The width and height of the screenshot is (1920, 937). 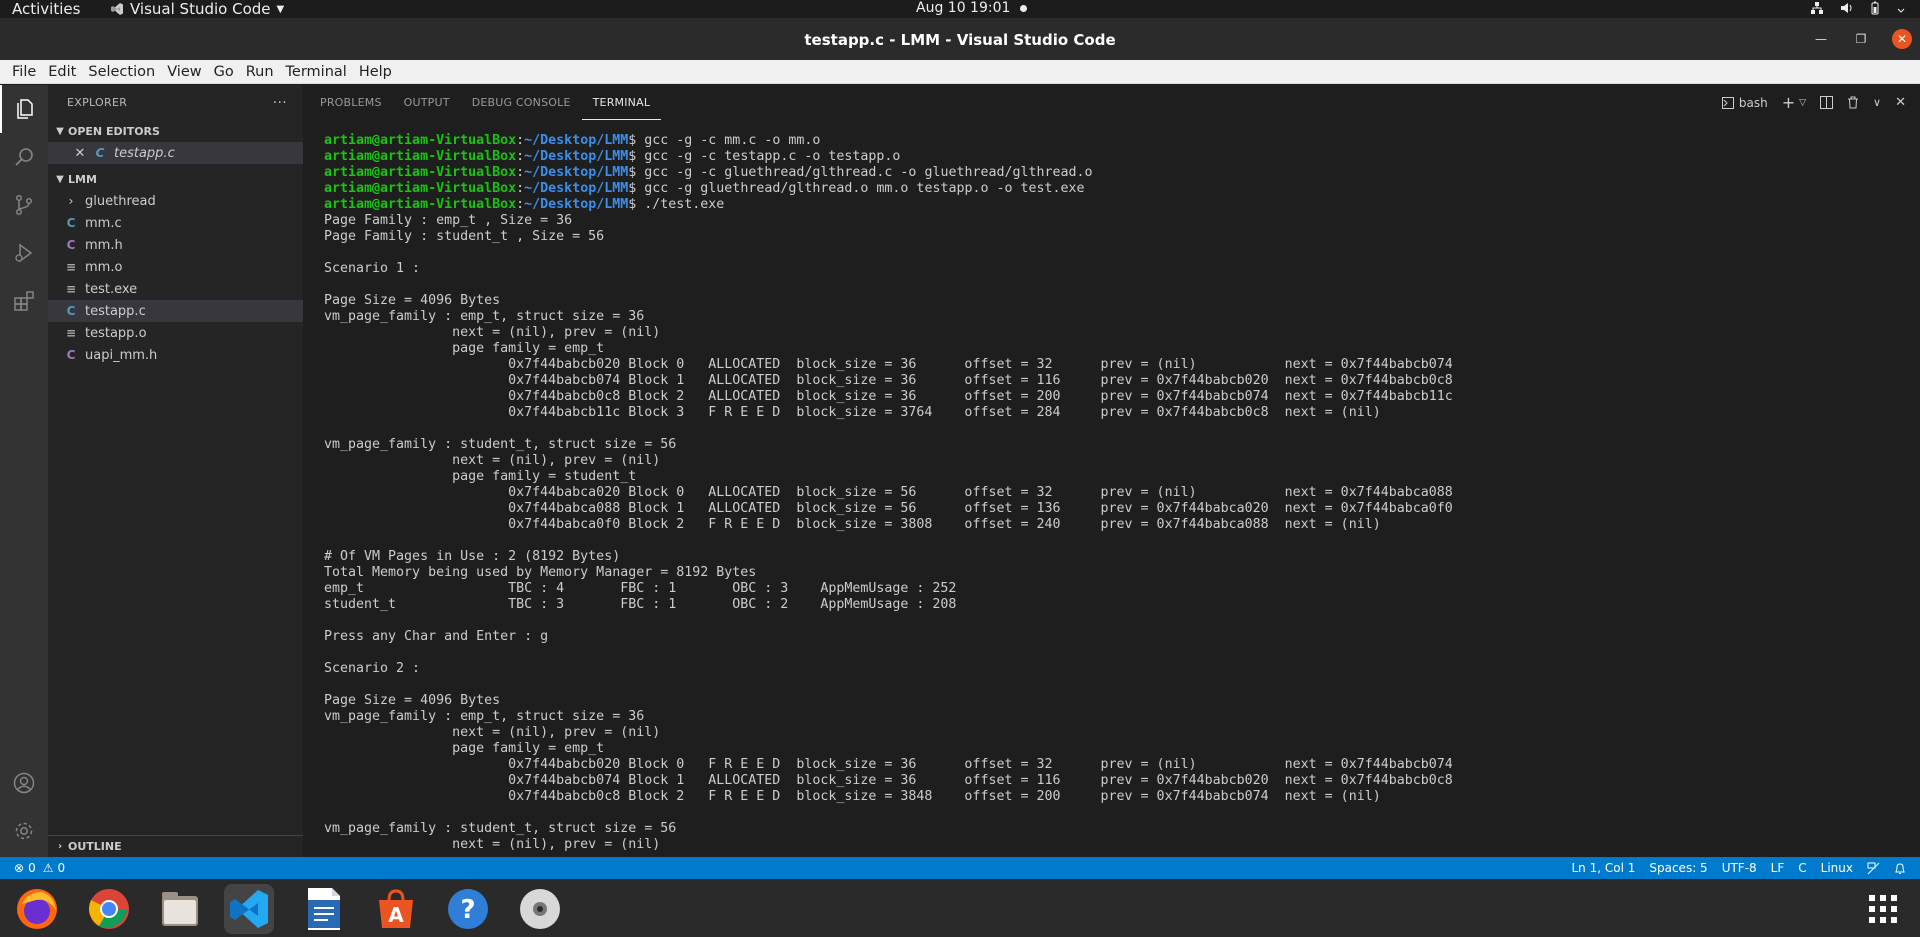 What do you see at coordinates (24, 471) in the screenshot?
I see `activity-bar` at bounding box center [24, 471].